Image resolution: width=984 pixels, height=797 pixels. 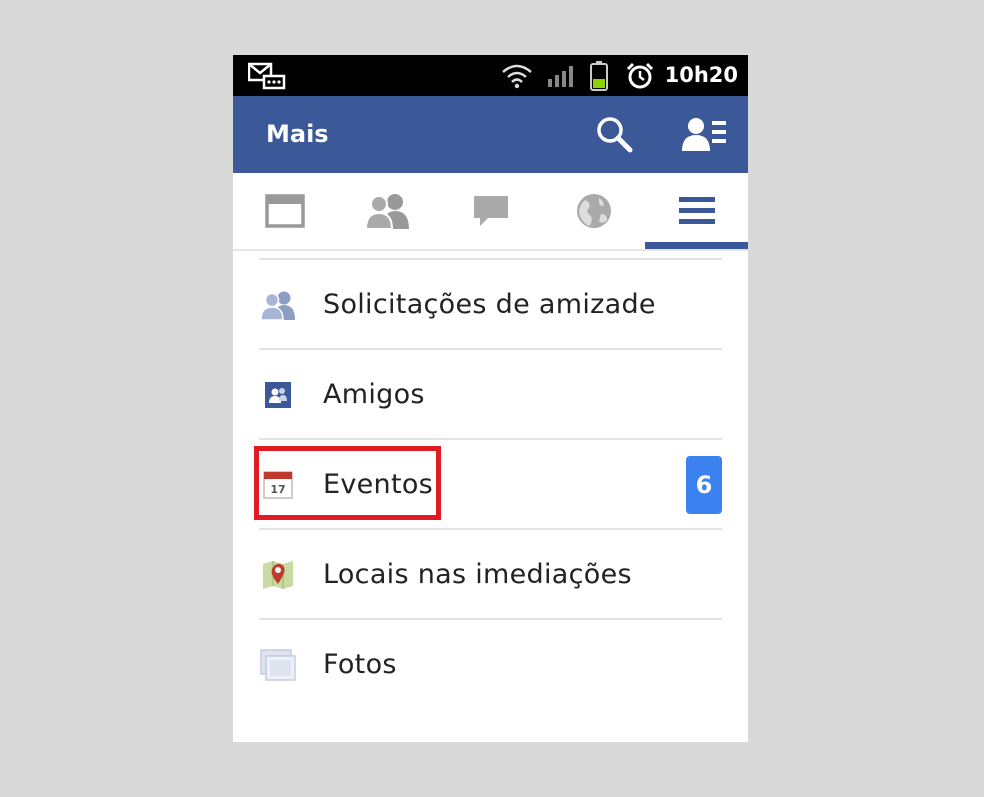 I want to click on highlight-box, so click(x=347, y=483).